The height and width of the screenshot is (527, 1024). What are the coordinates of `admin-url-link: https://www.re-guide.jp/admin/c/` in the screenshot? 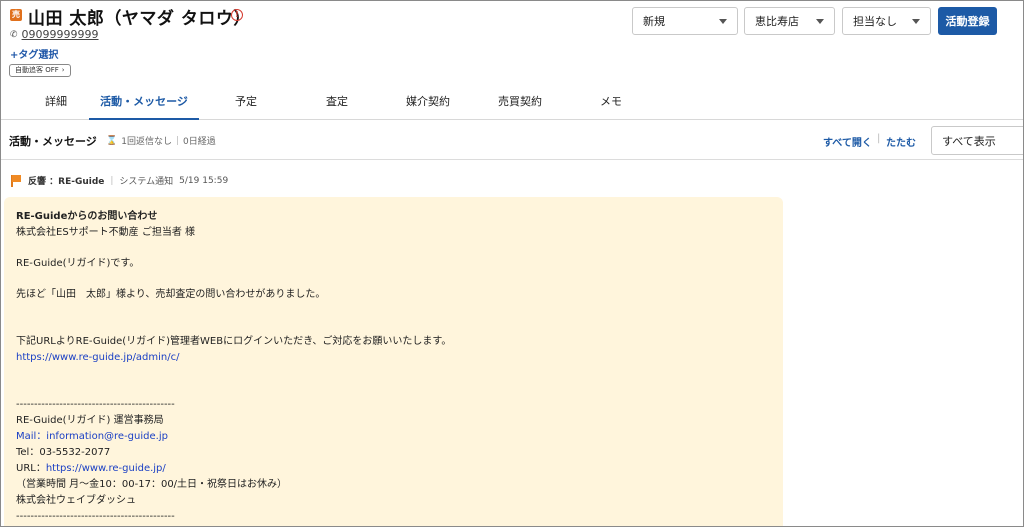 It's located at (393, 358).